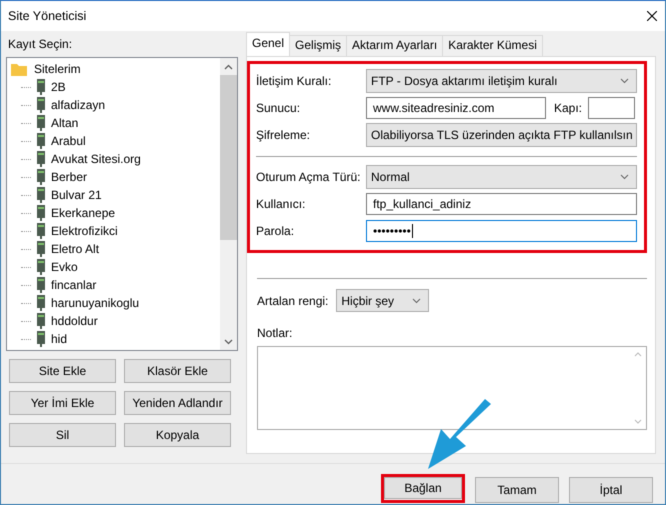 This screenshot has height=505, width=666. What do you see at coordinates (75, 249) in the screenshot?
I see `tree-item: Eletro Alt` at bounding box center [75, 249].